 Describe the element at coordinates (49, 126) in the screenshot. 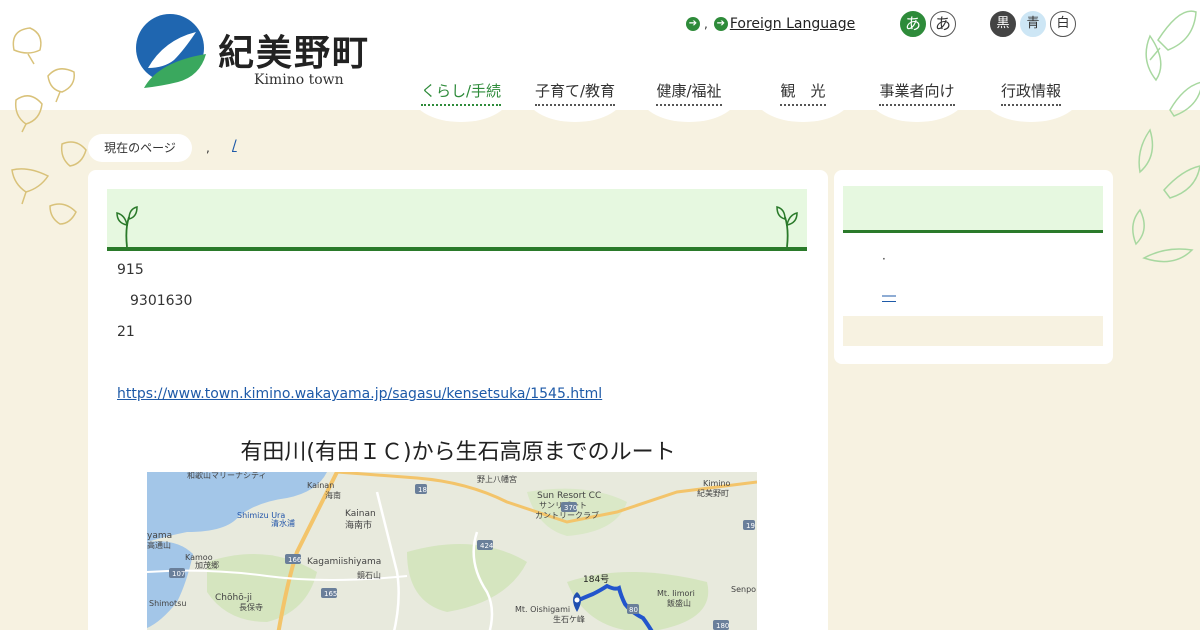

I see `ginkgo-leaves-decoration` at that location.